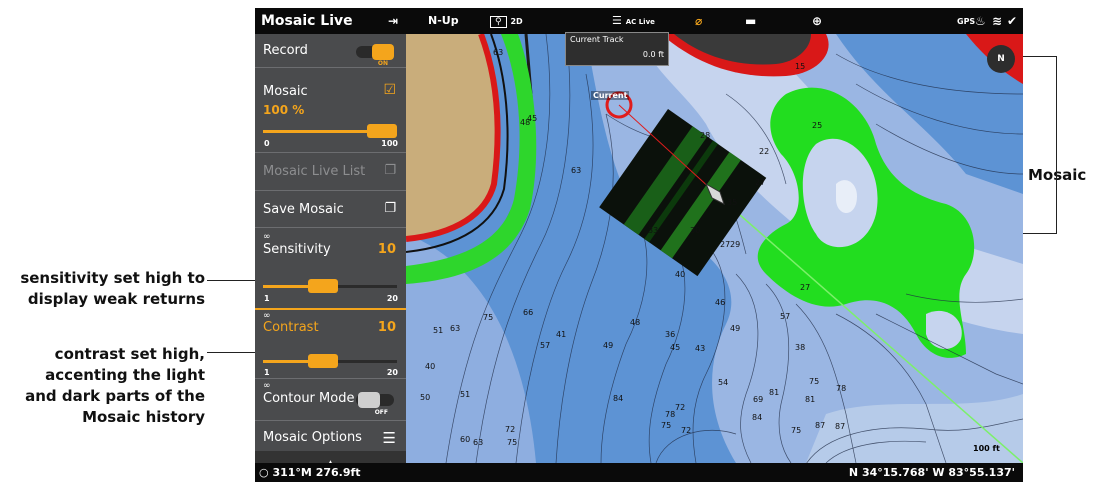 This screenshot has width=1120, height=487. I want to click on record-toggle-knob, so click(383, 52).